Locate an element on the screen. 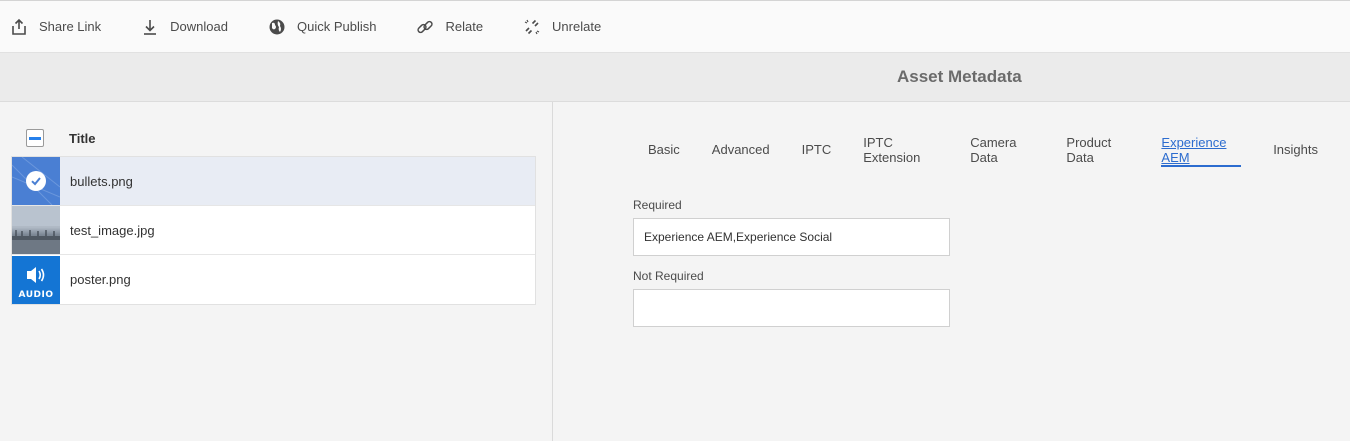  tab-basic: Basic is located at coordinates (664, 149).